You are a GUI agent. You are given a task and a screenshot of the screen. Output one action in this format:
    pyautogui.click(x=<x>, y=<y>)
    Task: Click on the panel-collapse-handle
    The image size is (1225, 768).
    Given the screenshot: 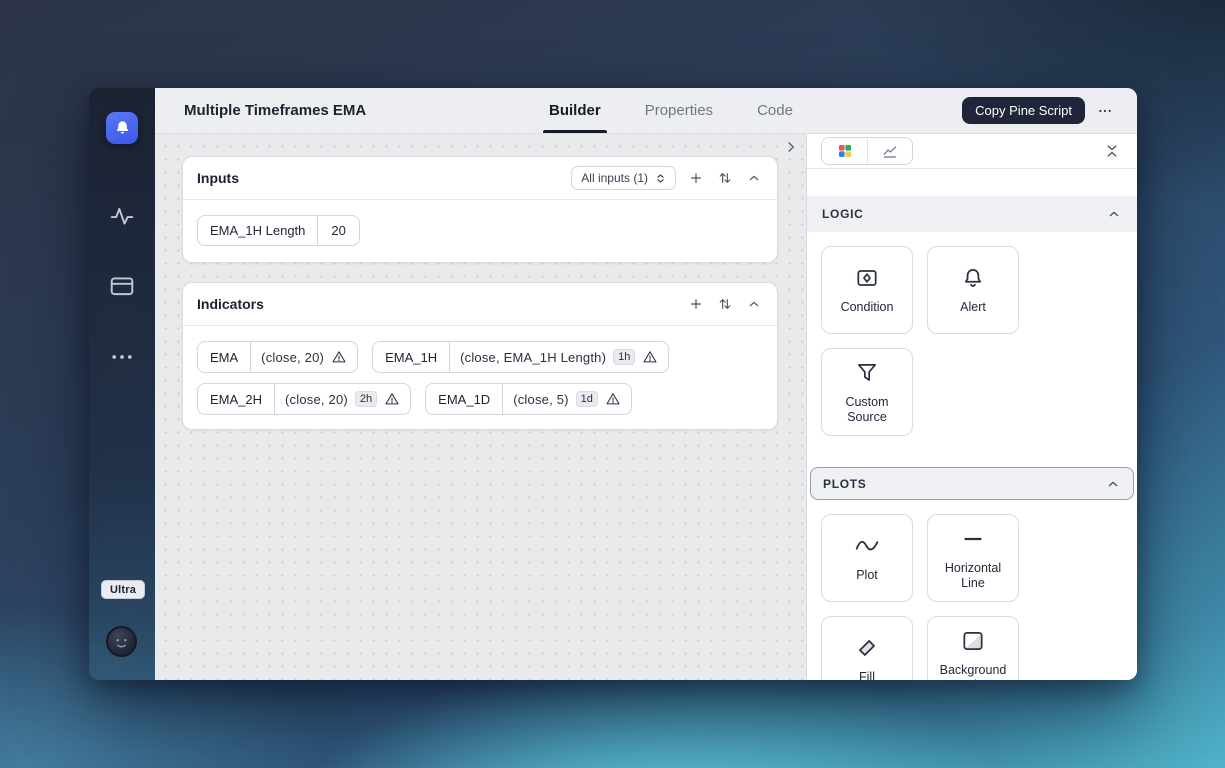 What is the action you would take?
    pyautogui.click(x=791, y=147)
    